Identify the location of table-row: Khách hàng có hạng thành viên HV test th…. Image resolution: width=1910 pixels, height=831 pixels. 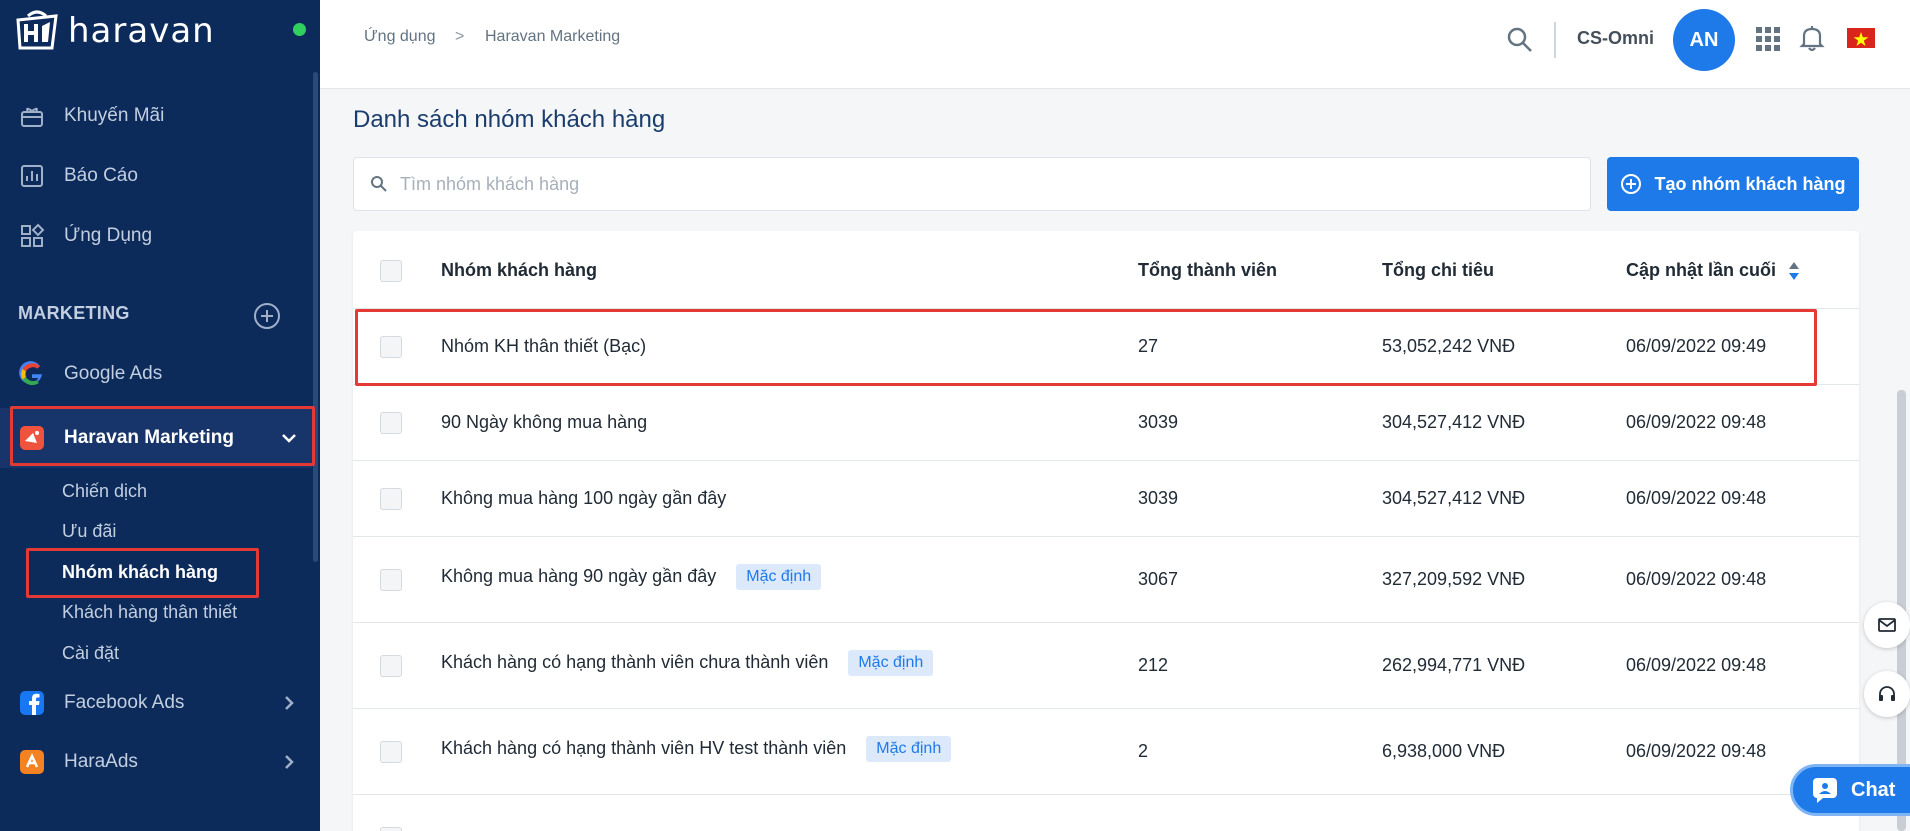
(1106, 752).